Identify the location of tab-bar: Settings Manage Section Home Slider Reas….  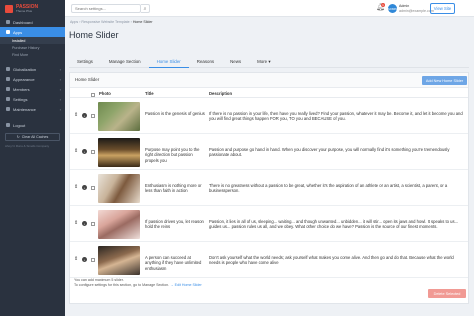
(269, 61).